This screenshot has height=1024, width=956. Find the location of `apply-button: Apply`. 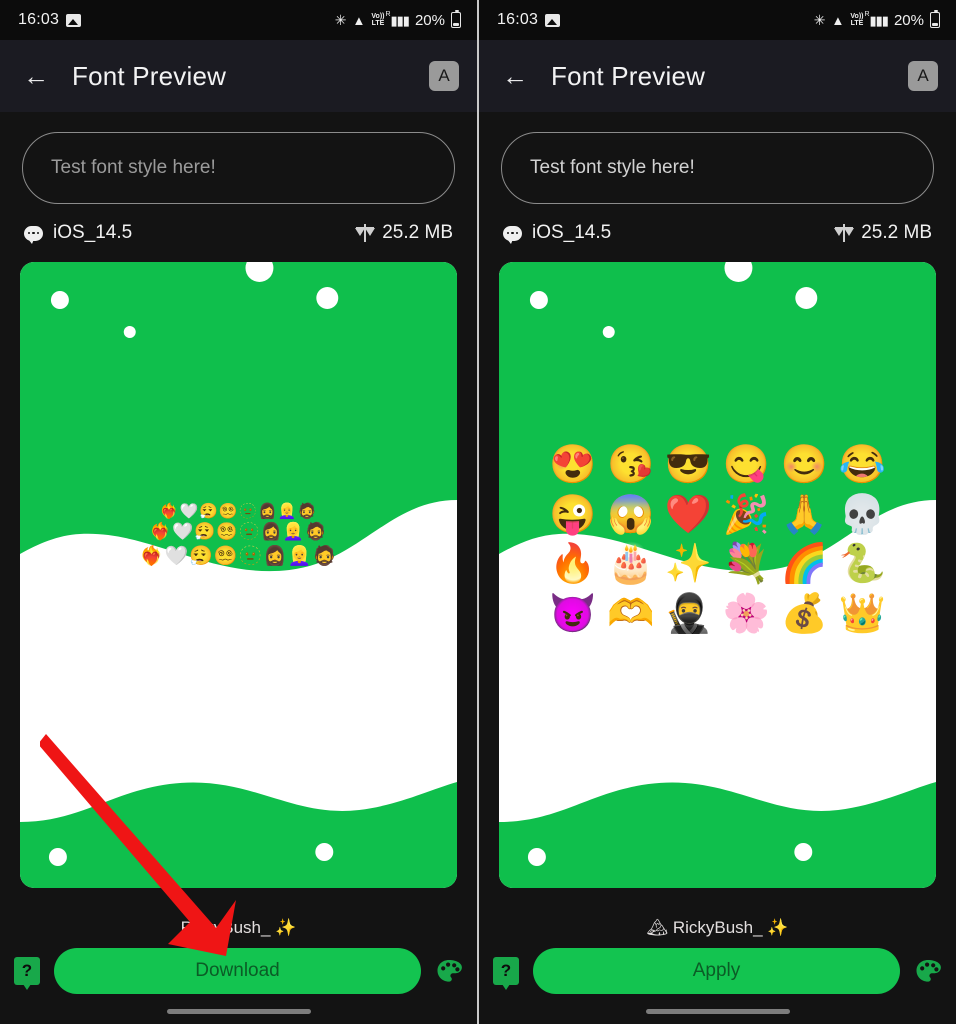

apply-button: Apply is located at coordinates (716, 971).